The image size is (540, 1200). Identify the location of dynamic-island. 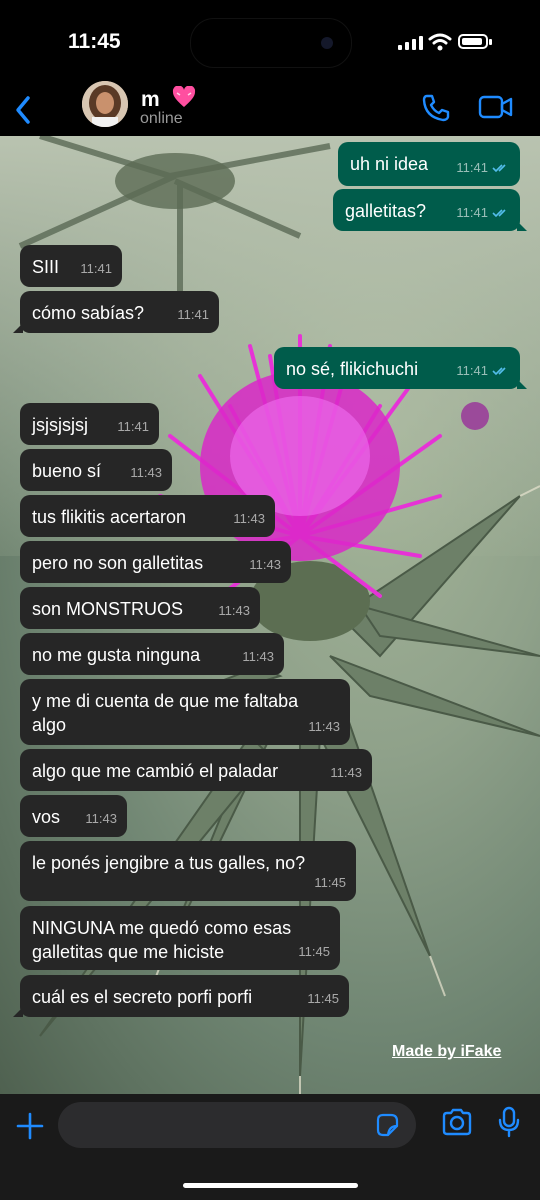
(271, 43).